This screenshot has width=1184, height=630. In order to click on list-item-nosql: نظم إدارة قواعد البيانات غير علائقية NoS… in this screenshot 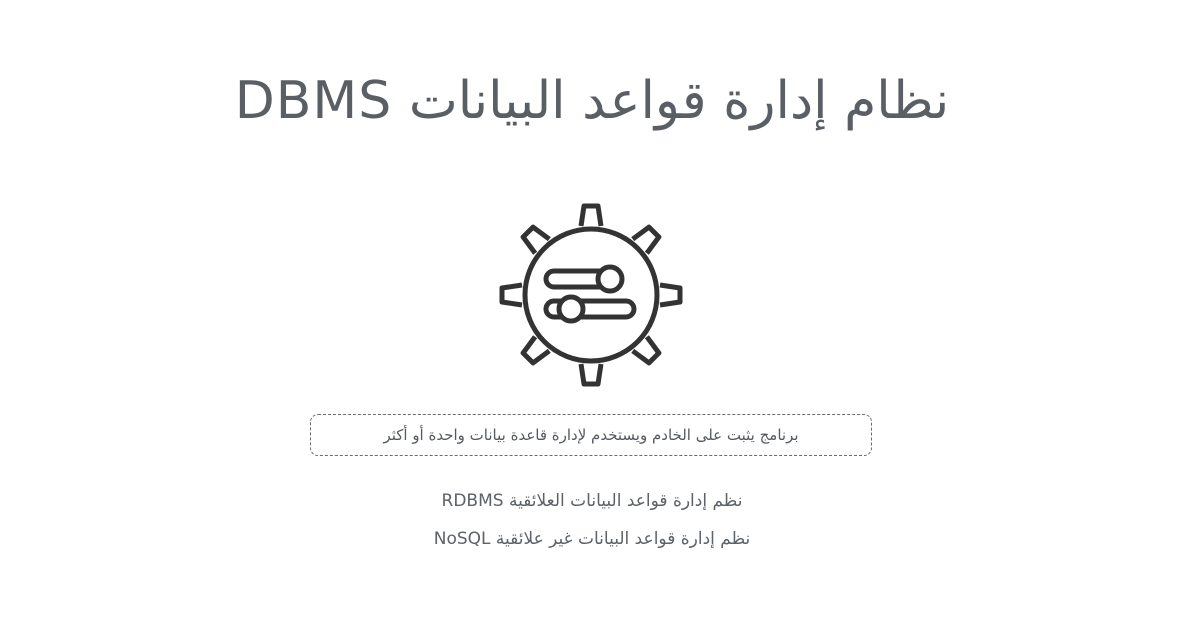, I will do `click(592, 539)`.